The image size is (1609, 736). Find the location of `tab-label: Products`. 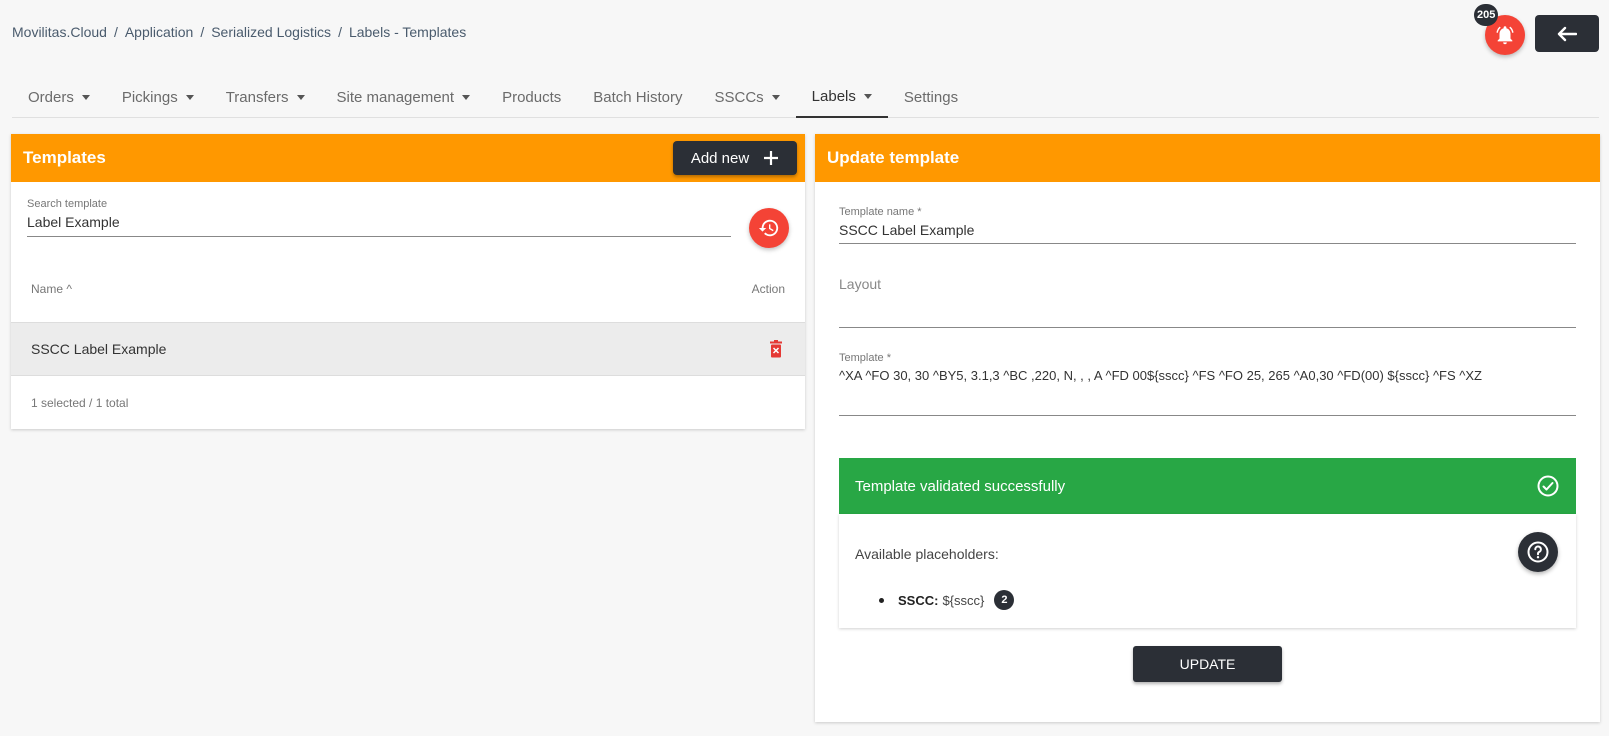

tab-label: Products is located at coordinates (532, 97).